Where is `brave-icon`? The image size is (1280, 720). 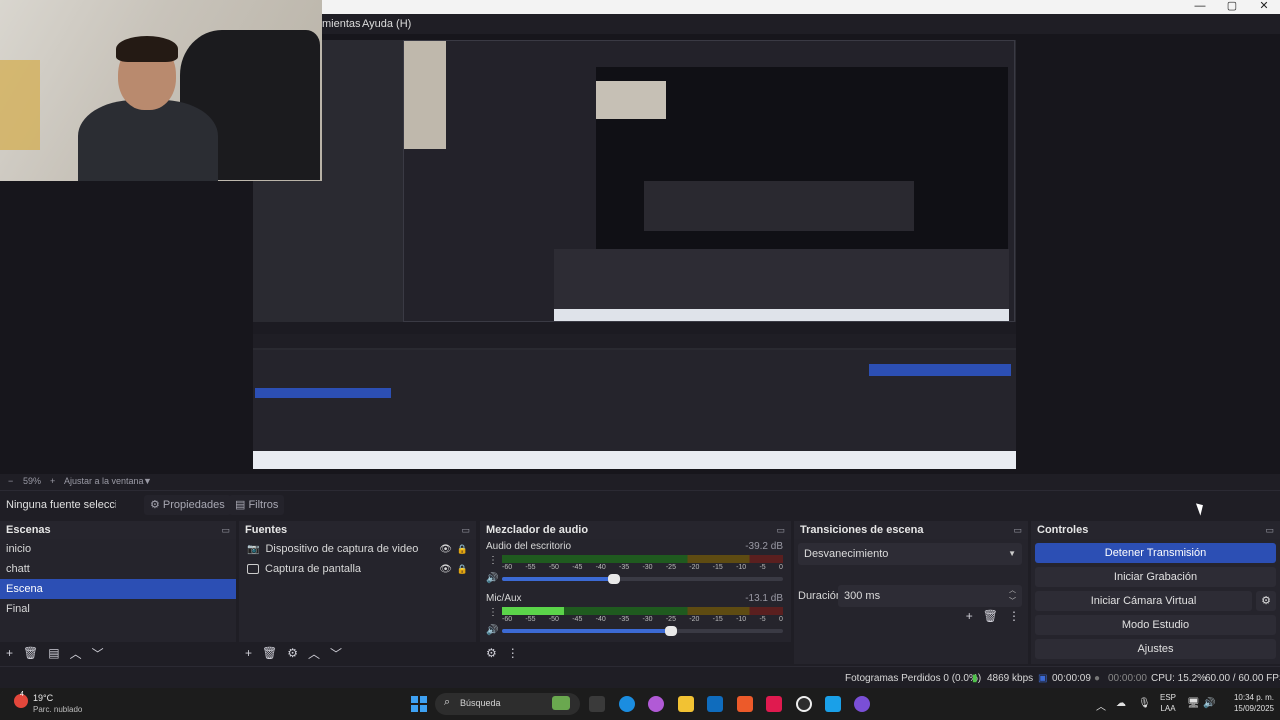
brave-icon is located at coordinates (745, 704).